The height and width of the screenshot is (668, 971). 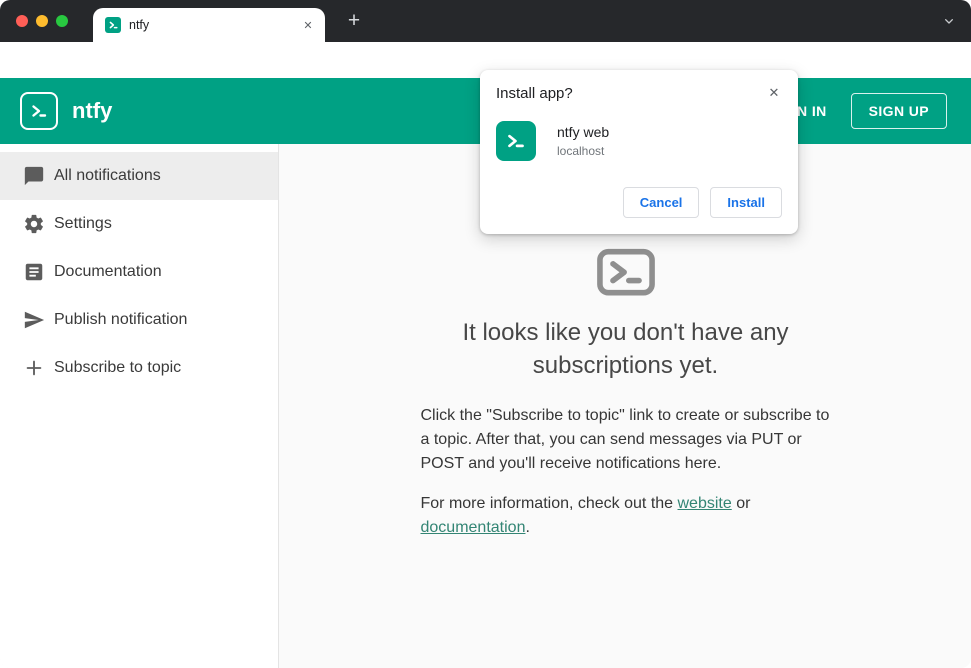 I want to click on more-info-prefix: For more information, check out the, so click(x=549, y=503).